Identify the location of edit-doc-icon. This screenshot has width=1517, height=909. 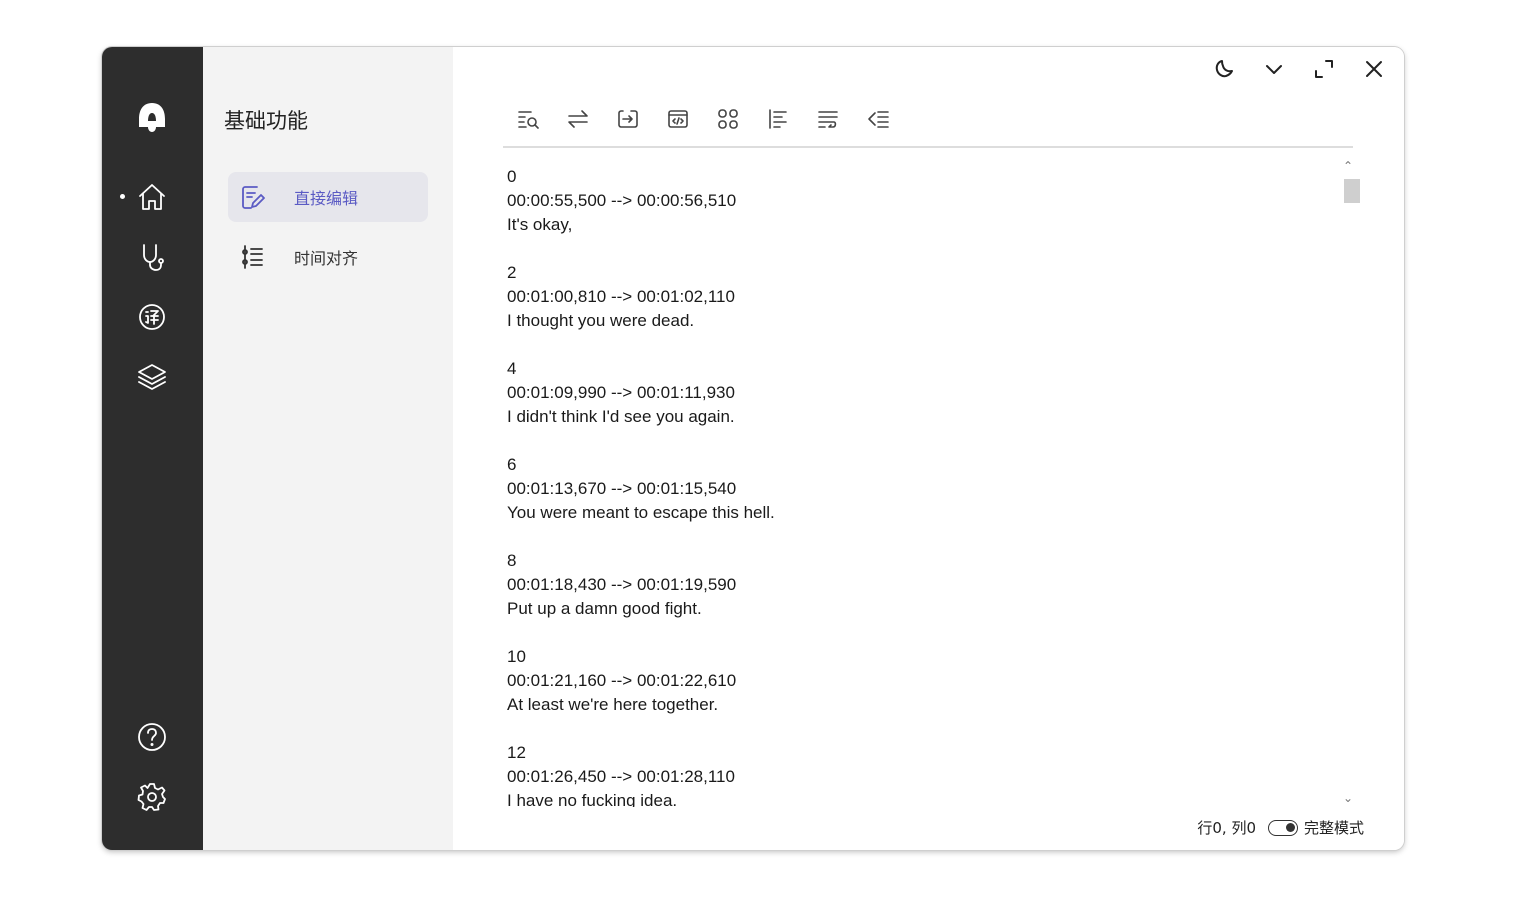
(253, 197).